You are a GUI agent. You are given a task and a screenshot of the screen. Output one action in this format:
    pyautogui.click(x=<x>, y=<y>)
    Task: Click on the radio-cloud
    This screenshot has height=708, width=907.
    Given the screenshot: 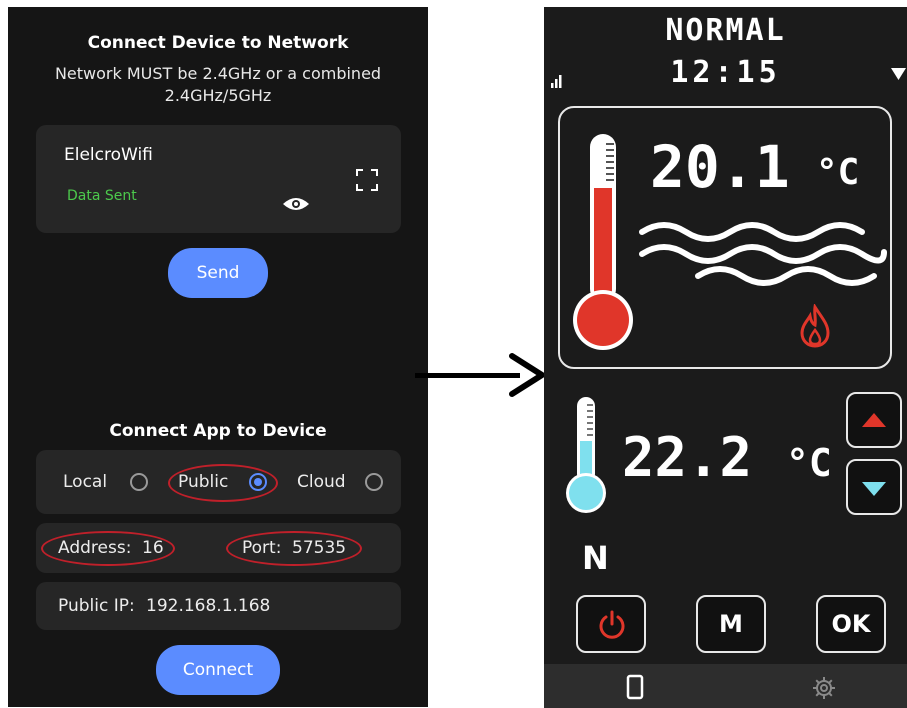 What is the action you would take?
    pyautogui.click(x=374, y=482)
    